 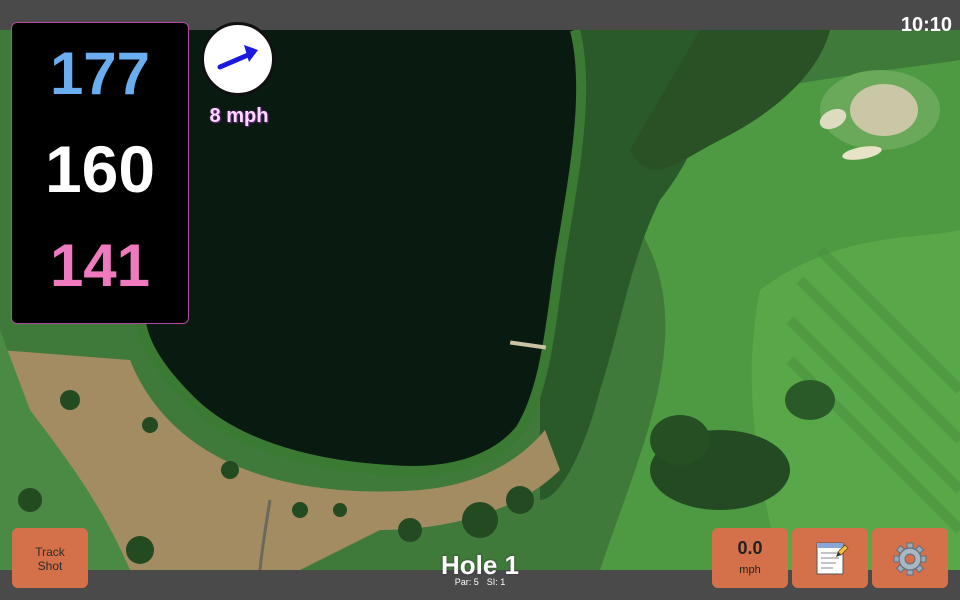 What do you see at coordinates (239, 116) in the screenshot?
I see `wind-speed: 8 mph` at bounding box center [239, 116].